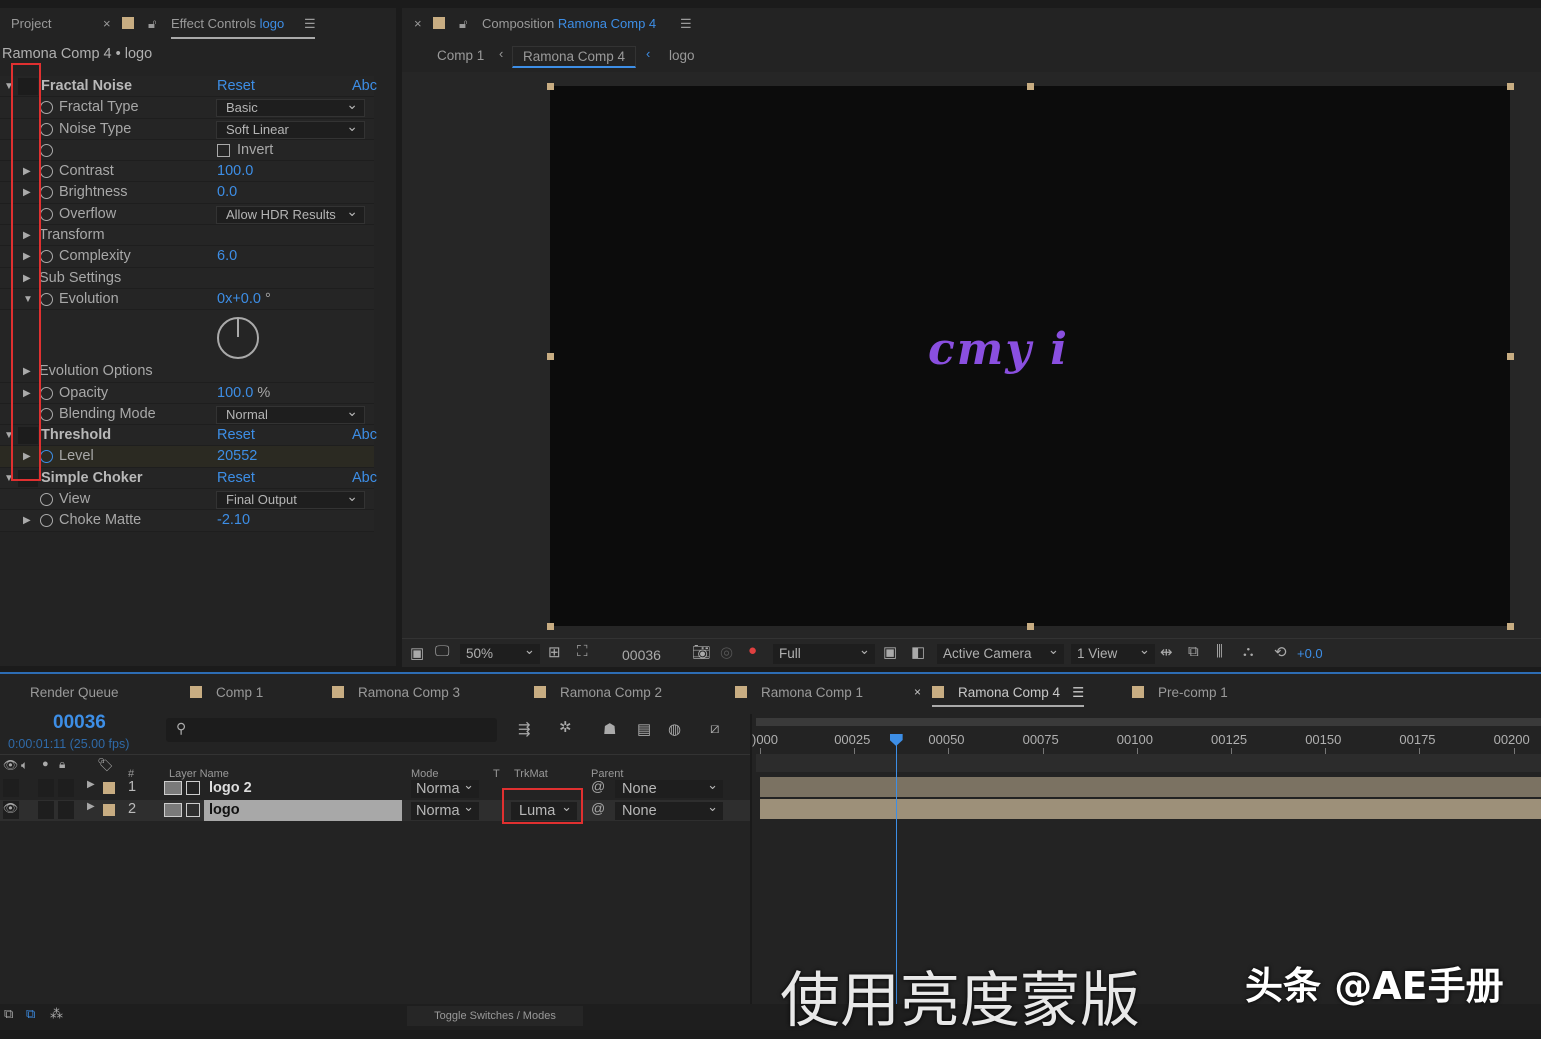 This screenshot has width=1541, height=1039. What do you see at coordinates (226, 692) in the screenshot?
I see `tab-comp-1: Comp 1` at bounding box center [226, 692].